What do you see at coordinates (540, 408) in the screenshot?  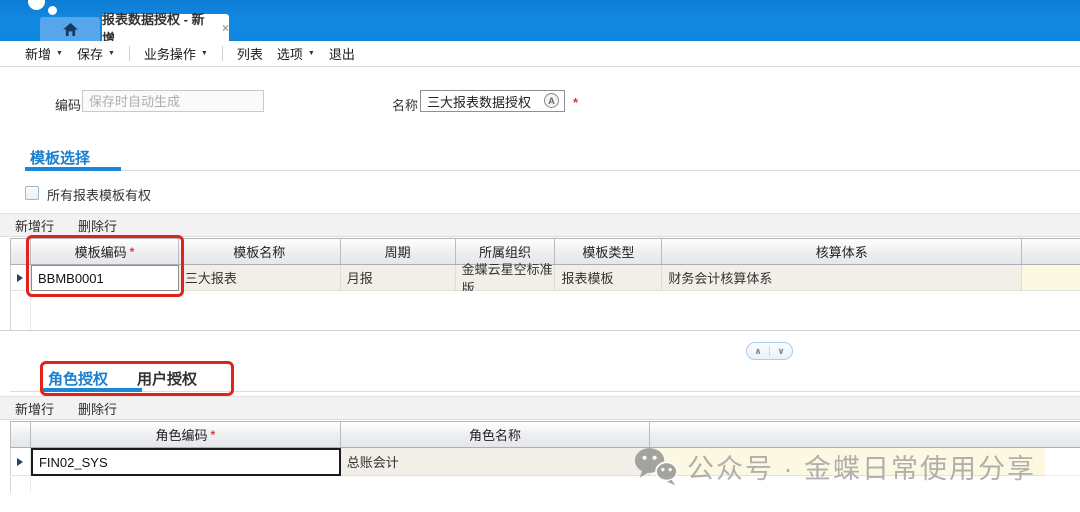 I see `role-grid-toolbar: 新增行 删除行` at bounding box center [540, 408].